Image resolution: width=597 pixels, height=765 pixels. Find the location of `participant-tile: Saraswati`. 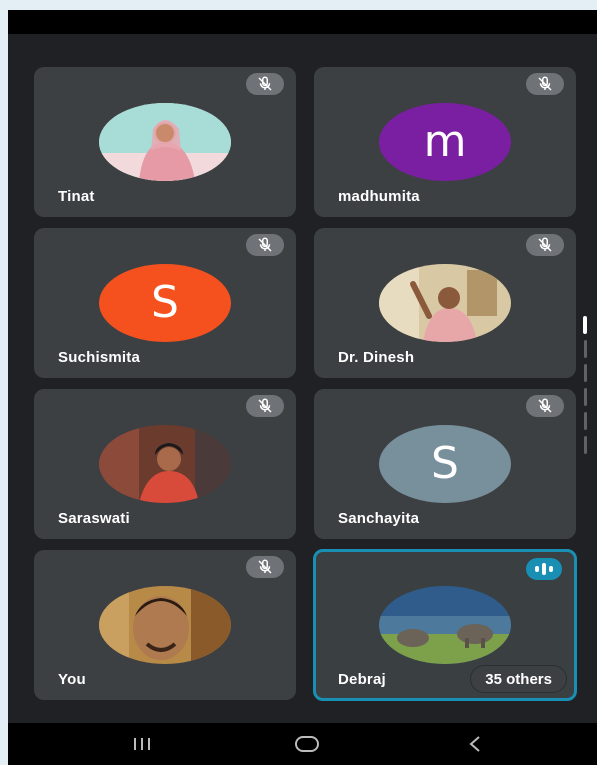

participant-tile: Saraswati is located at coordinates (165, 464).